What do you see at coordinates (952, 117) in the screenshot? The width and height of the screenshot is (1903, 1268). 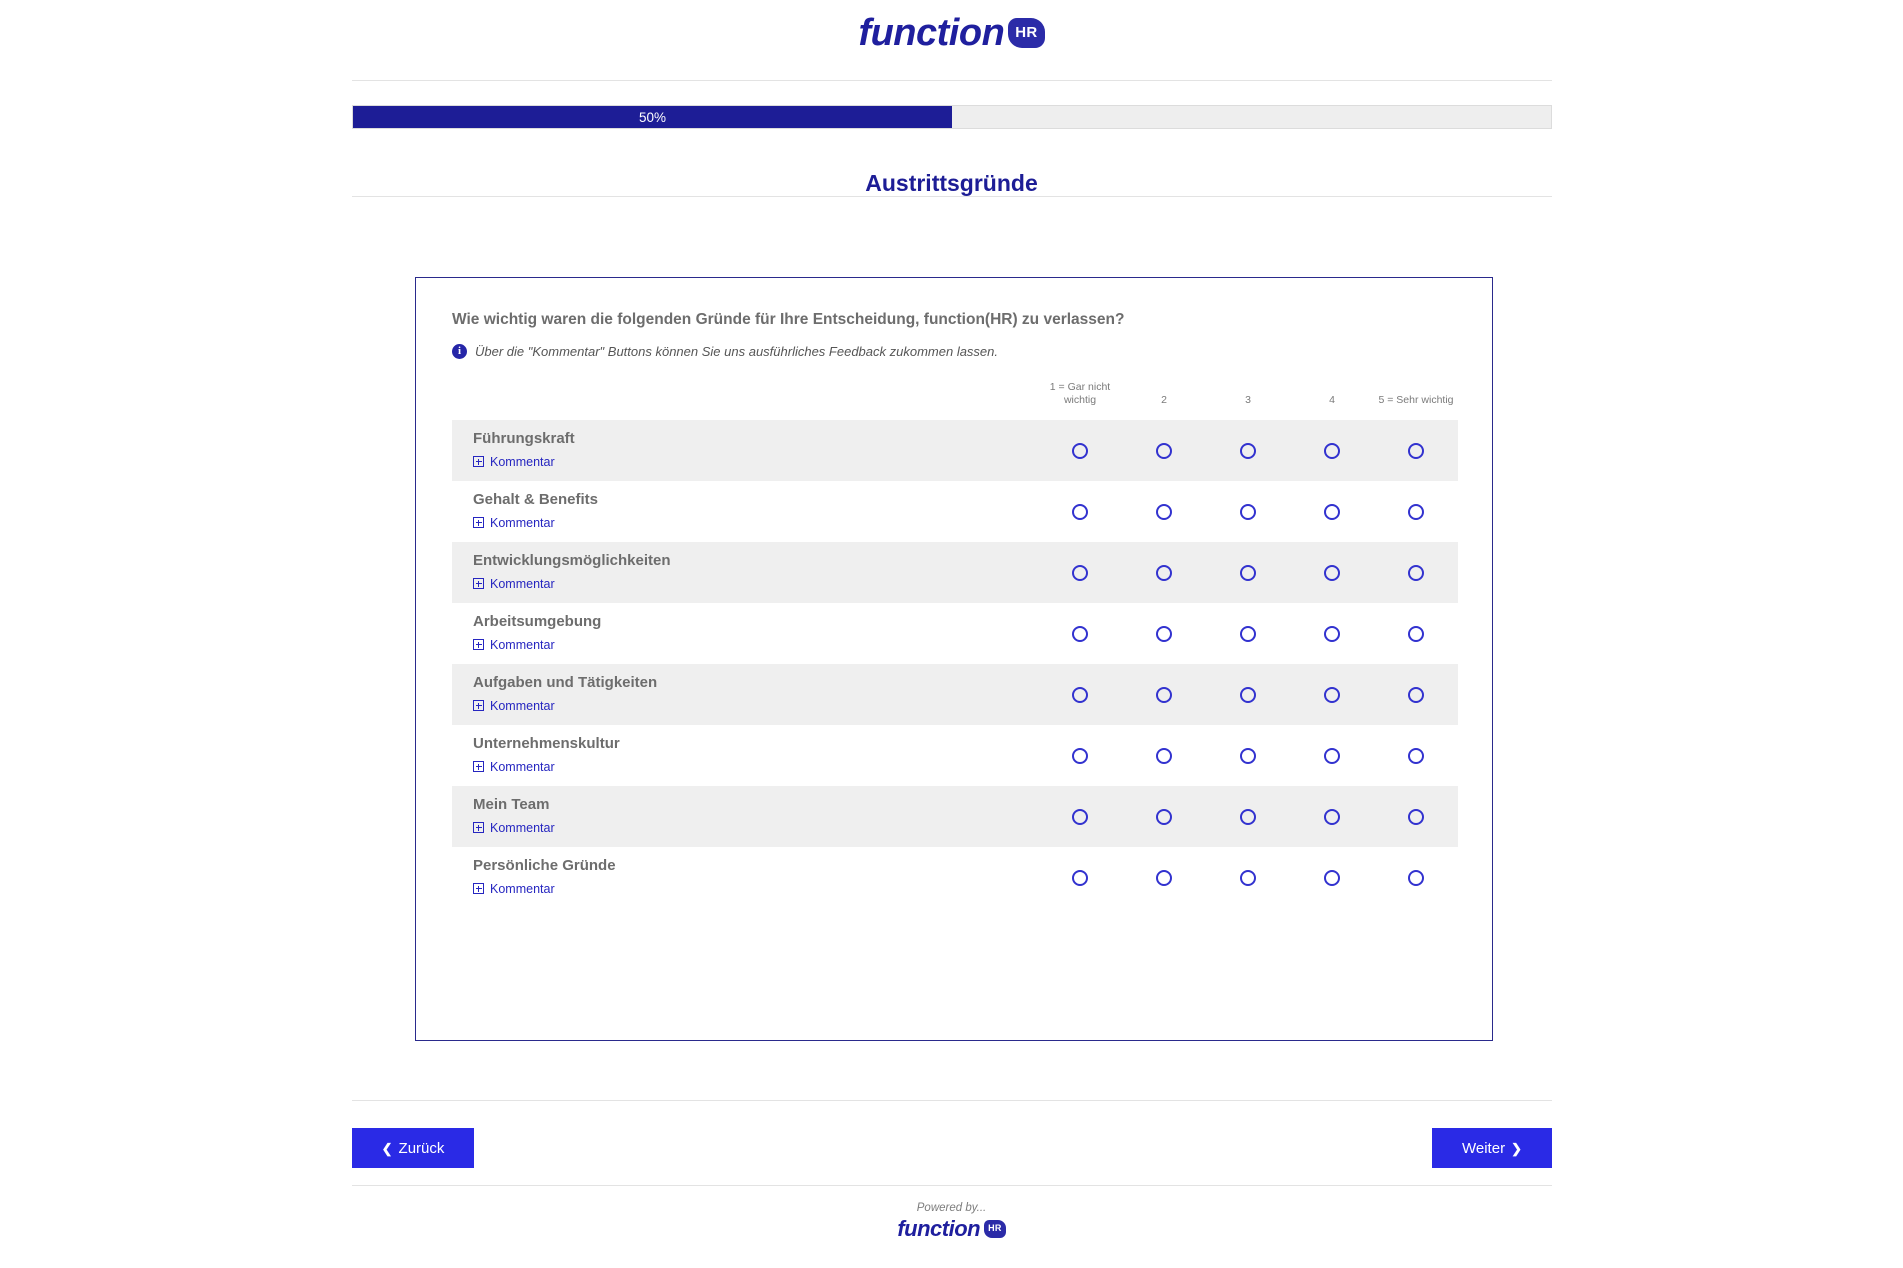 I see `progress-bar: 50%` at bounding box center [952, 117].